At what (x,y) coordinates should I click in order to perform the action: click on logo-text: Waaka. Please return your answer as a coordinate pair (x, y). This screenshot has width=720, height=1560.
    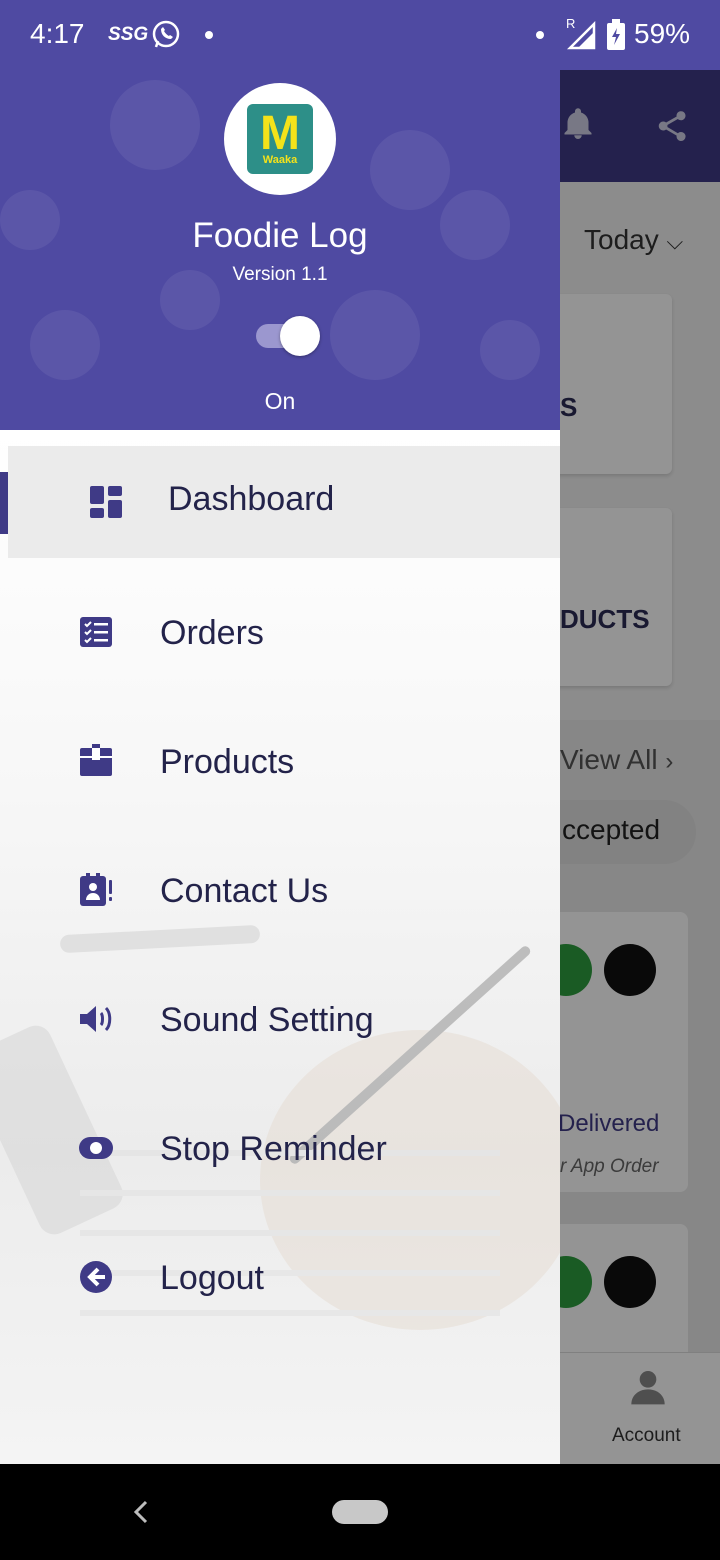
    Looking at the image, I should click on (280, 160).